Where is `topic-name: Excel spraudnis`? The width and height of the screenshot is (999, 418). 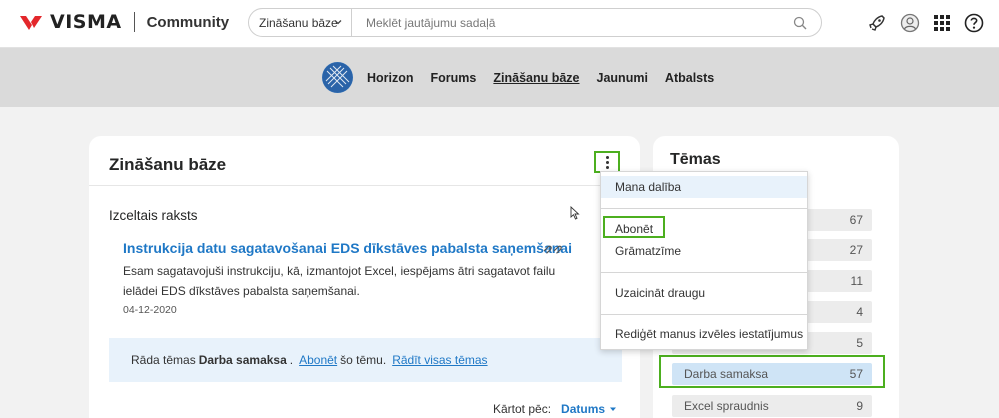
topic-name: Excel spraudnis is located at coordinates (726, 406).